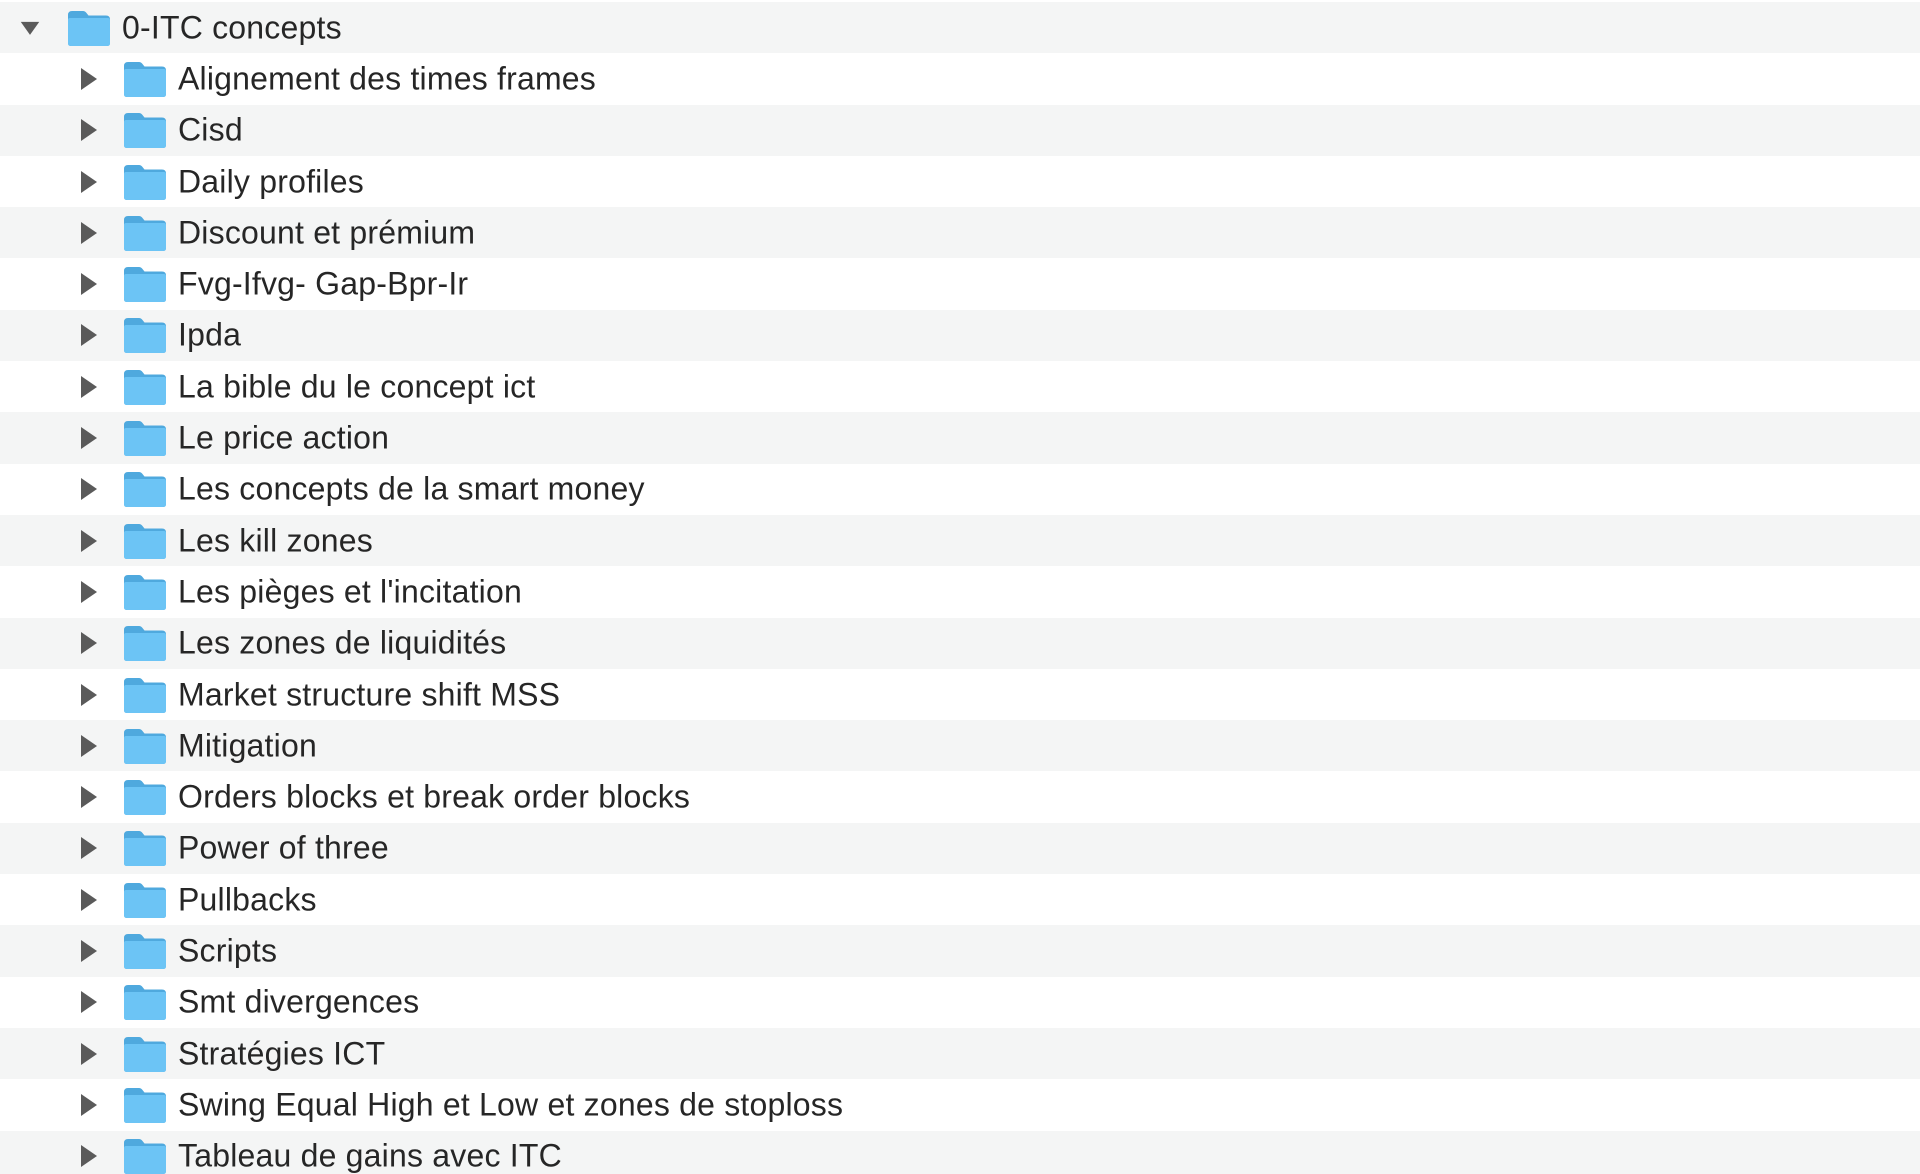 The width and height of the screenshot is (1920, 1174). What do you see at coordinates (271, 181) in the screenshot?
I see `folder-label: Daily profiles` at bounding box center [271, 181].